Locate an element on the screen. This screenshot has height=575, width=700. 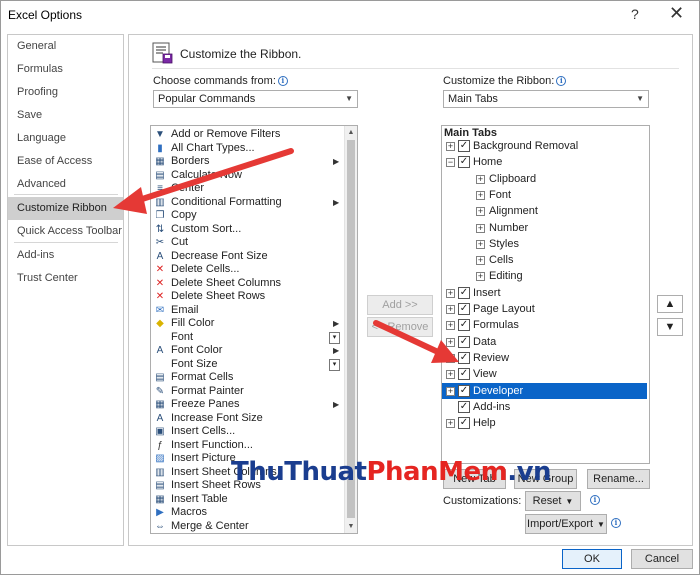
nav-item-quick-access-toolbar: Quick Access Toolbar is located at coordinates (65, 231).